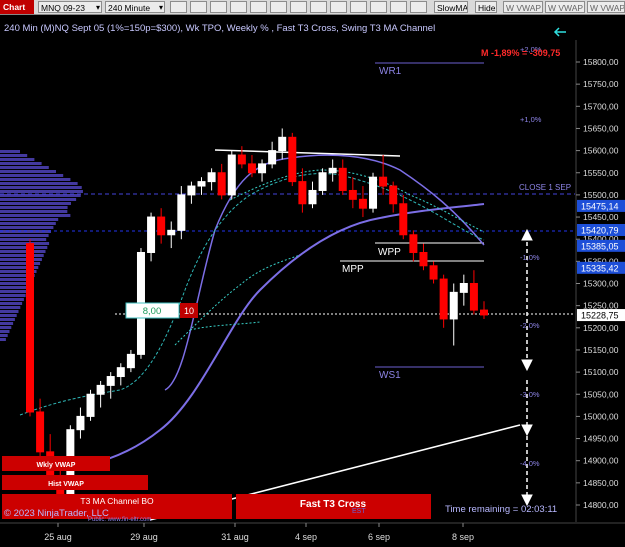 This screenshot has width=625, height=547. Describe the element at coordinates (601, 62) in the screenshot. I see `price-tick-label: 15800,00` at that location.